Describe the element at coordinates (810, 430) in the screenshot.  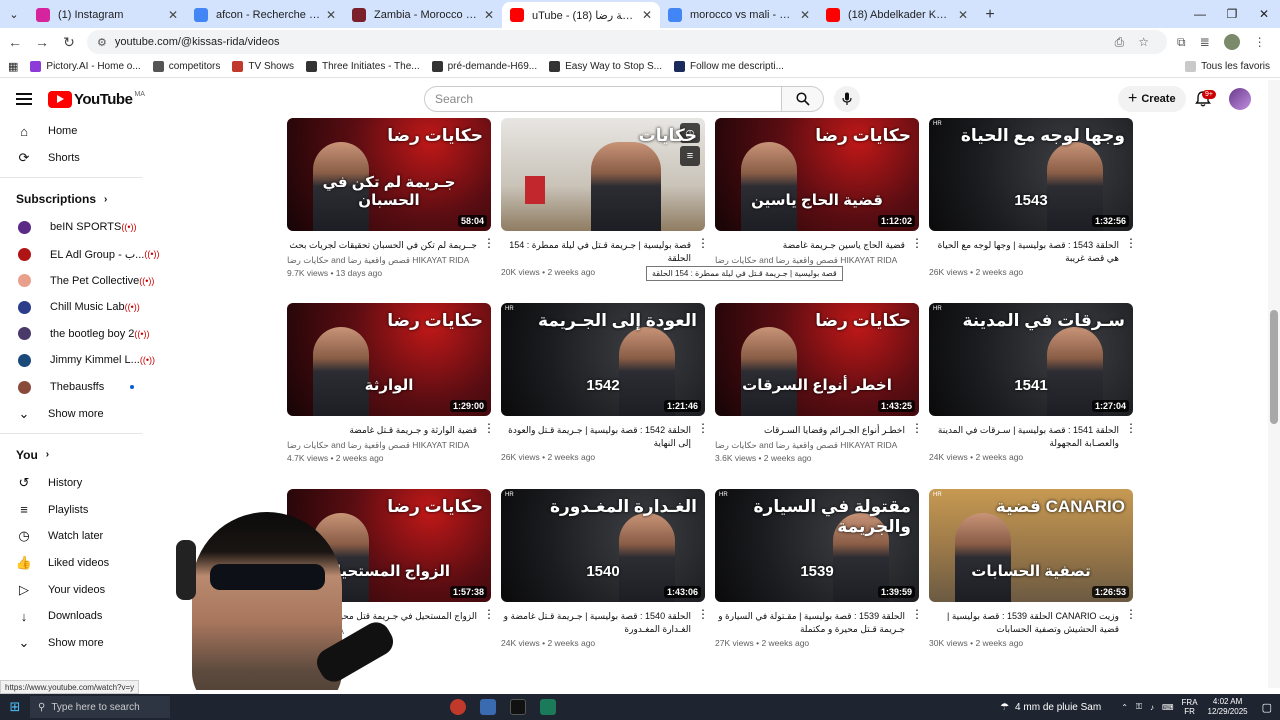
I see `video-title: اخطـر أنواع الجـرائم وقضايا السـرقات` at that location.